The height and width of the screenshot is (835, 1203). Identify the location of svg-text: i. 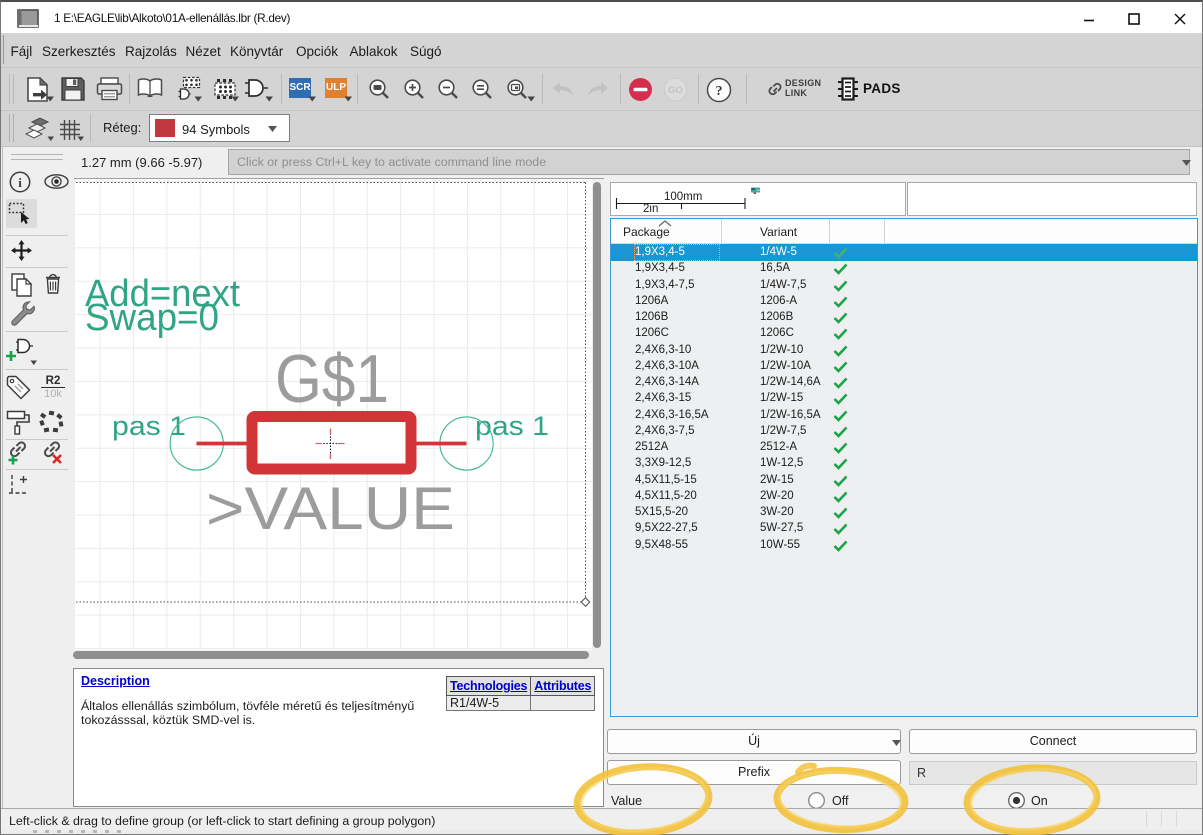
(20, 182).